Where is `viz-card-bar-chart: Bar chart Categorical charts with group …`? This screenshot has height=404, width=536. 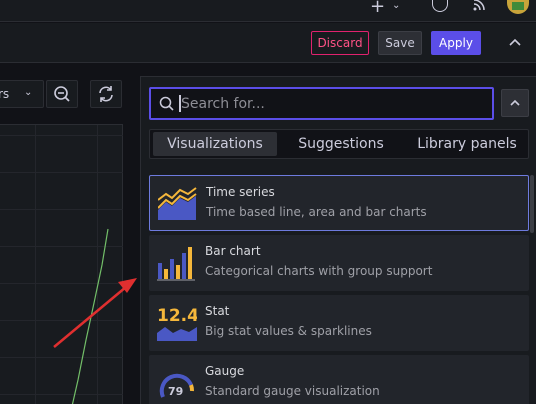 viz-card-bar-chart: Bar chart Categorical charts with group … is located at coordinates (339, 263).